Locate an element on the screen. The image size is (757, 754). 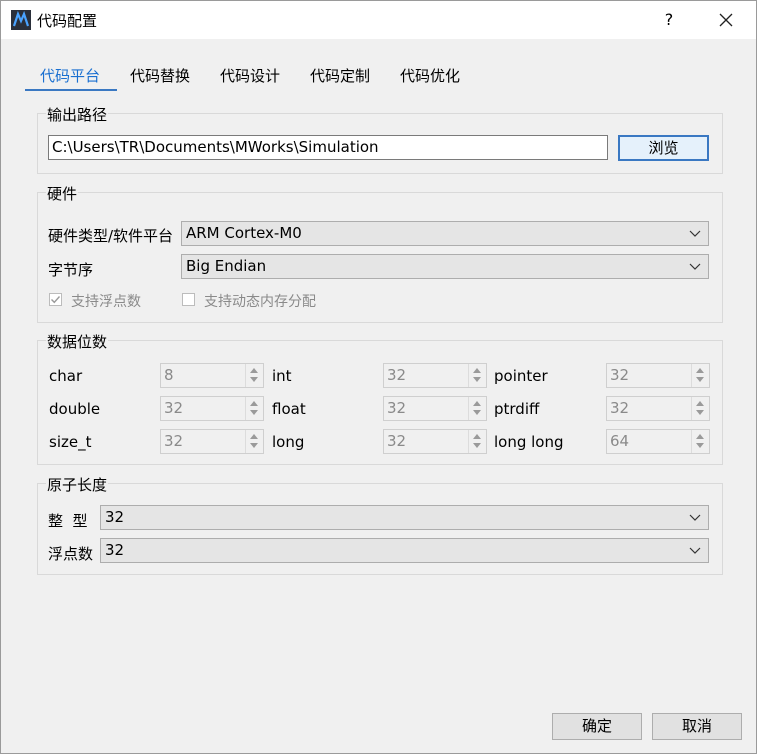
output-path-title: 输出路径 is located at coordinates (77, 114).